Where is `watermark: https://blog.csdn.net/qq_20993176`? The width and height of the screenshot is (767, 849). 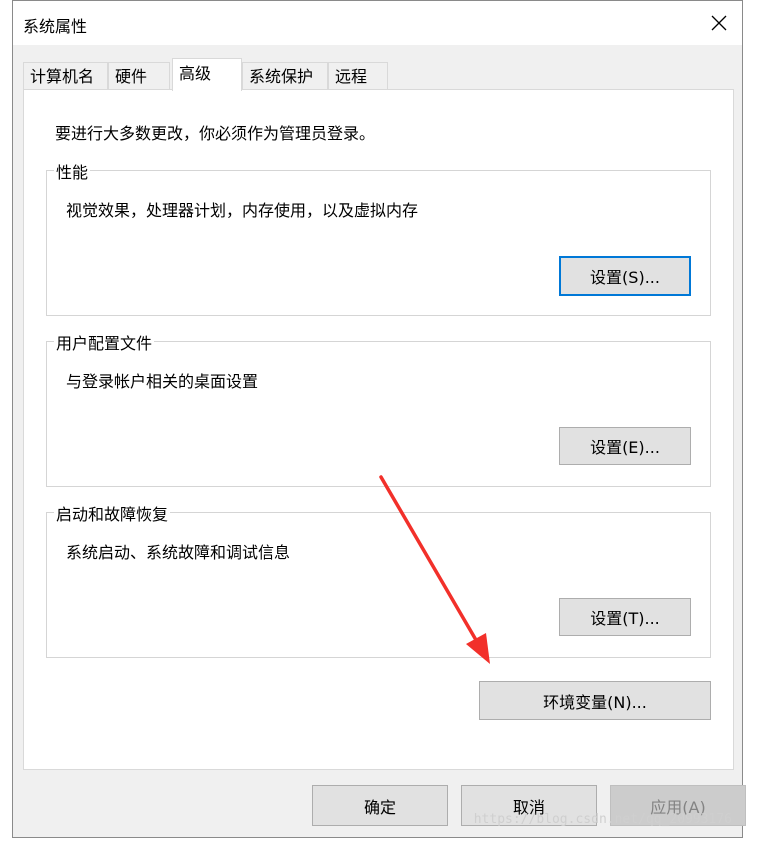 watermark: https://blog.csdn.net/qq_20993176 is located at coordinates (602, 819).